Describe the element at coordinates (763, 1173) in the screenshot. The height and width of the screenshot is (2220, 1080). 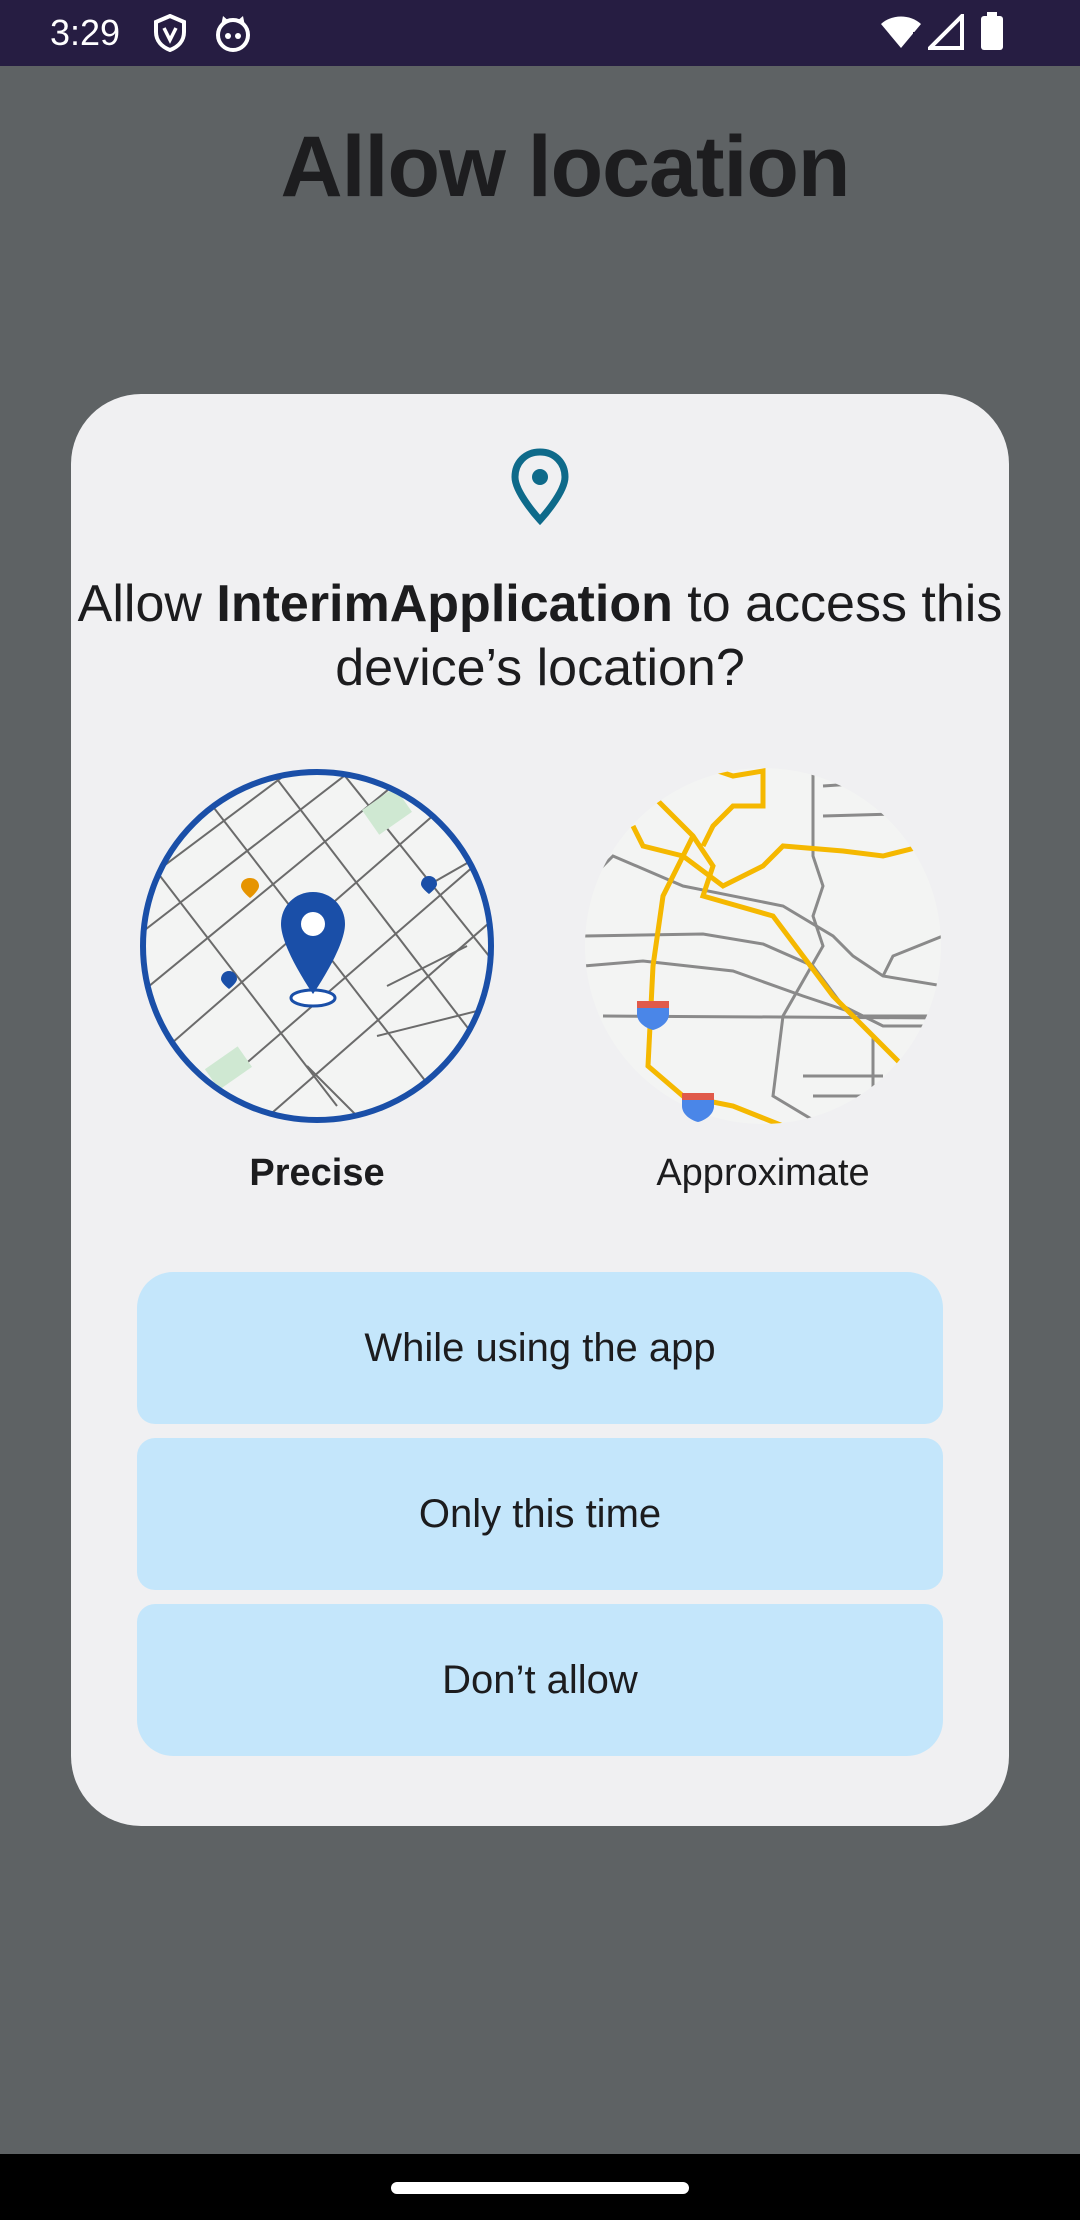
I see `approximate-label: Approximate` at that location.